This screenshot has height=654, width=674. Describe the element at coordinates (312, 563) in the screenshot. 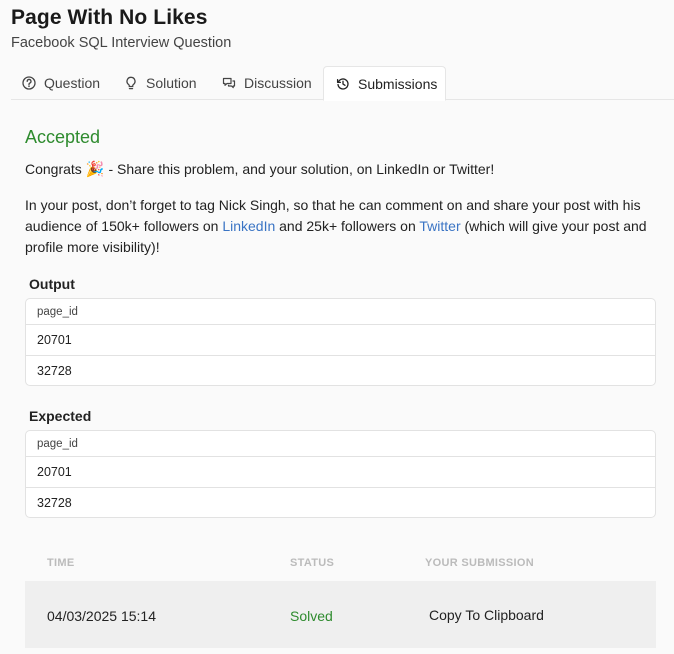

I see `status-column-header: STATUS` at that location.